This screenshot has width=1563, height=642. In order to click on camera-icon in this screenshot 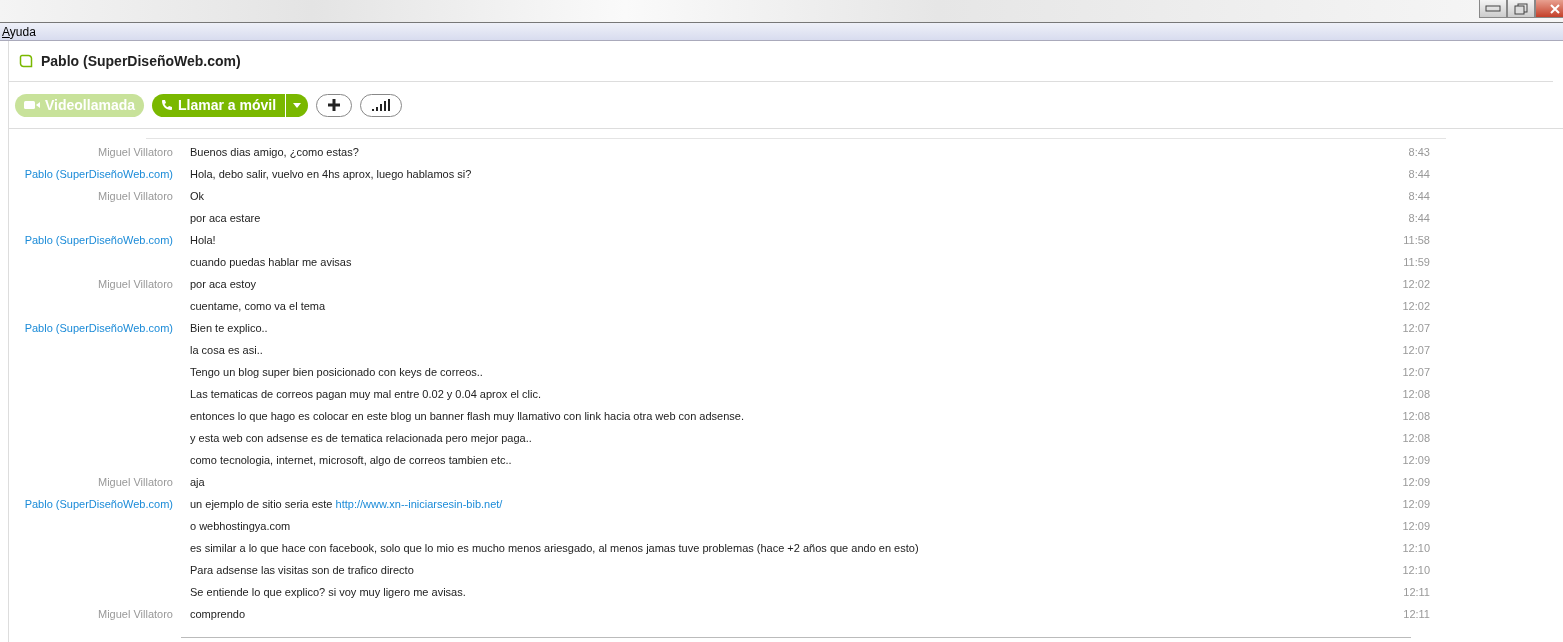, I will do `click(32, 105)`.